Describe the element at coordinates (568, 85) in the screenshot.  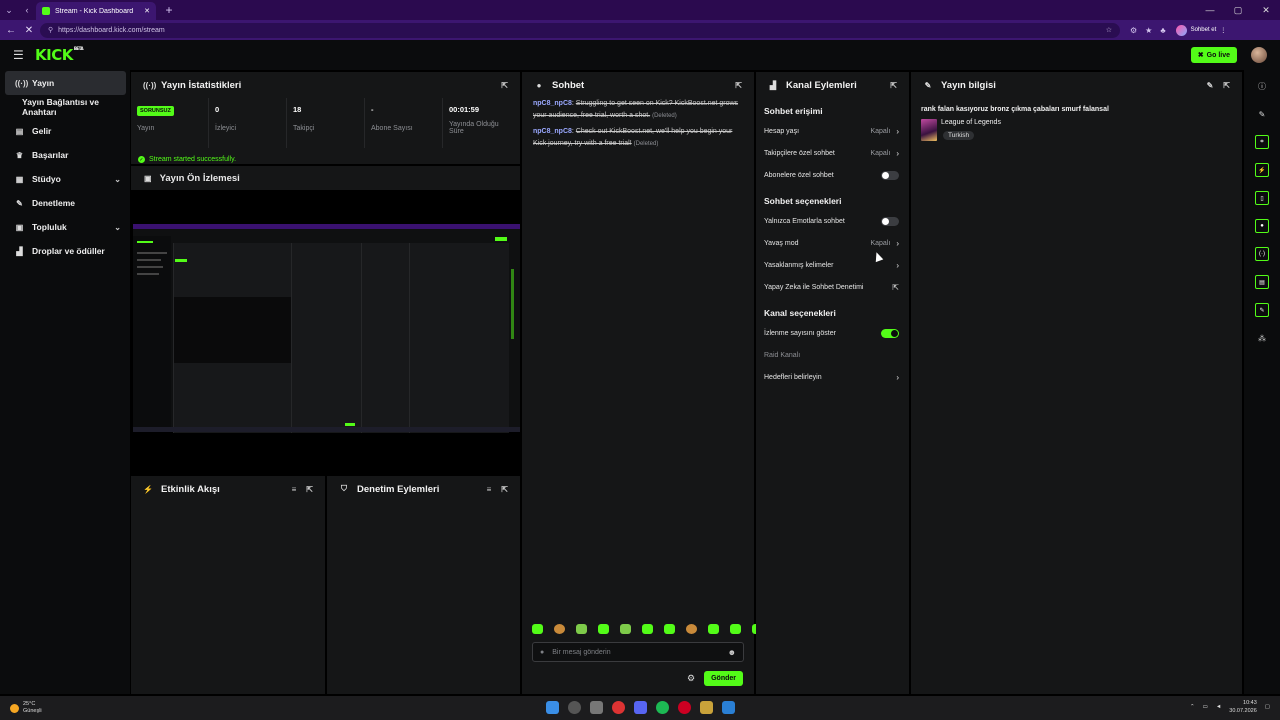
I see `chat-title: Sohbet` at that location.